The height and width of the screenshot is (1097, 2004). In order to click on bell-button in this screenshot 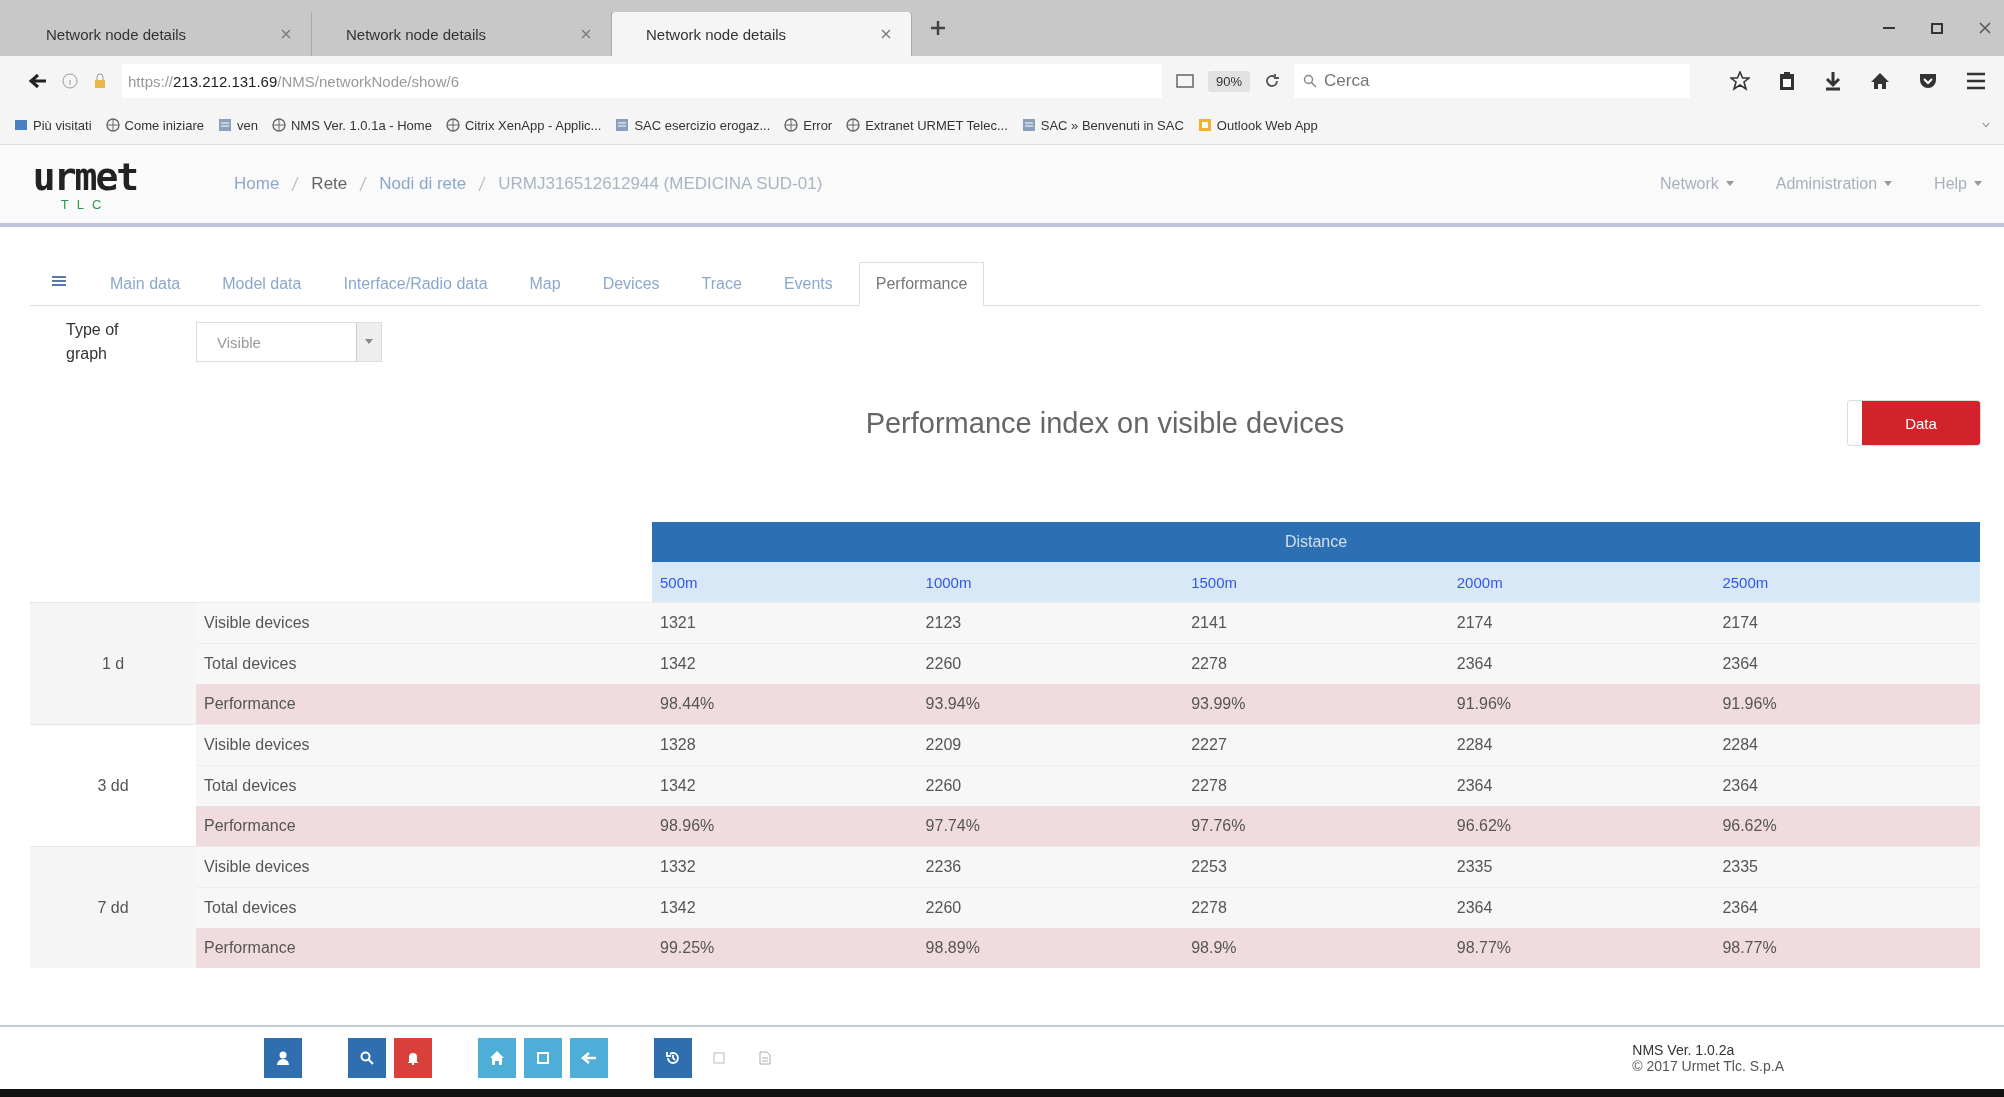, I will do `click(413, 1058)`.